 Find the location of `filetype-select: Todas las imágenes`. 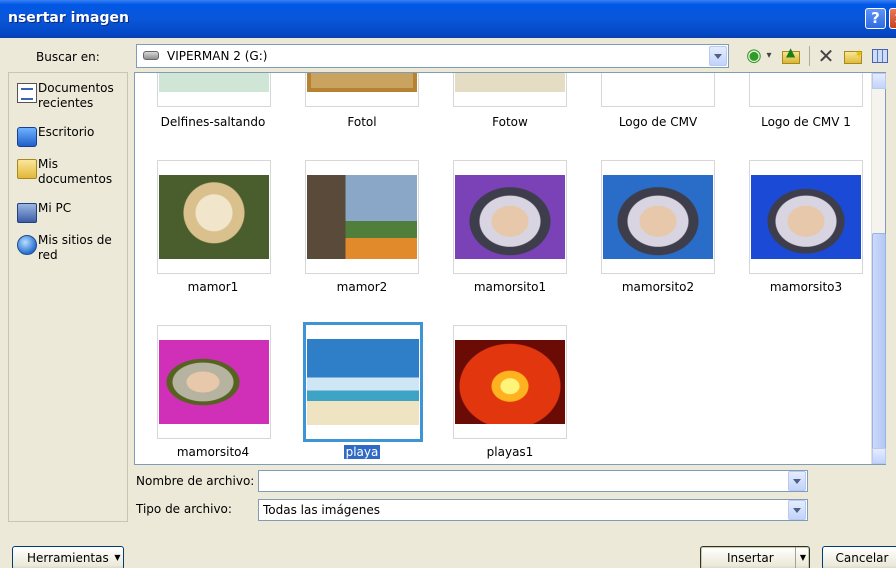

filetype-select: Todas las imágenes is located at coordinates (533, 510).